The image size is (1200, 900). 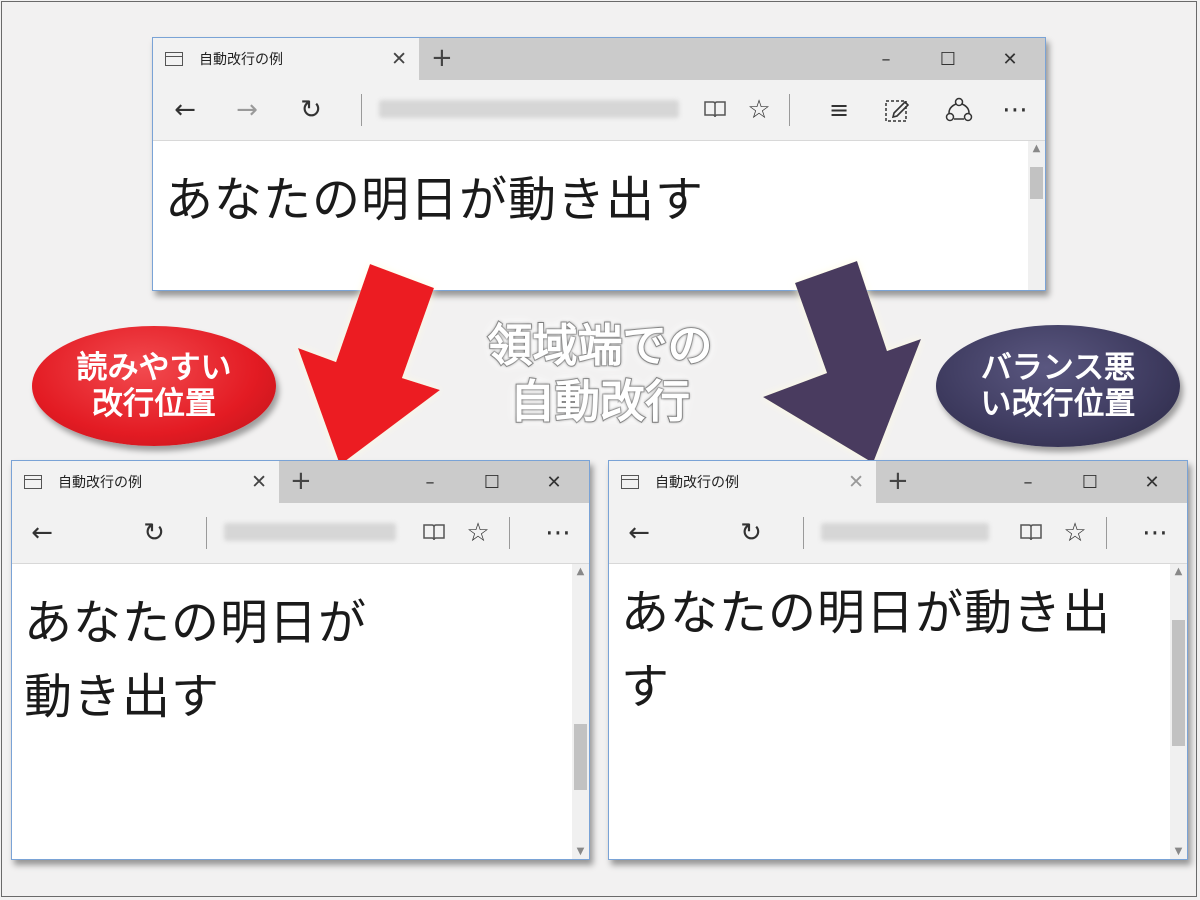 I want to click on badge-line: い改行位置, so click(x=1058, y=404).